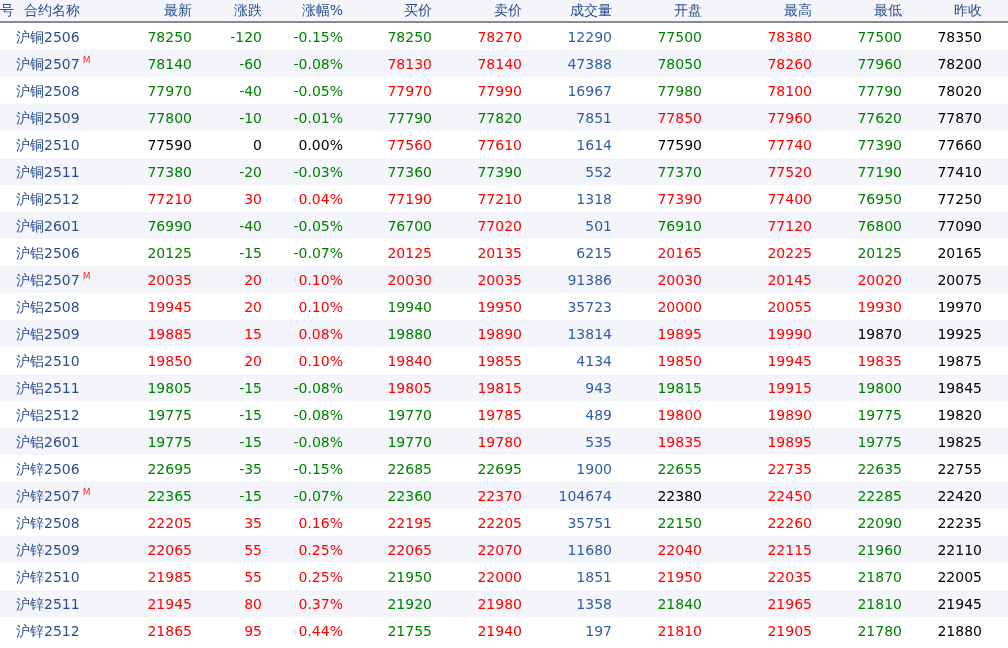  I want to click on contract-name: 沪铜2511, so click(48, 171).